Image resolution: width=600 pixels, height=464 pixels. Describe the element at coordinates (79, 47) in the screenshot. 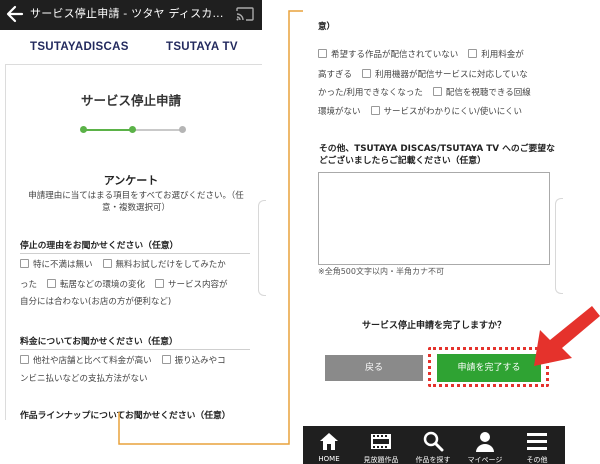

I see `tsutaya-discas-logo: TSUTAYADISCAS` at that location.